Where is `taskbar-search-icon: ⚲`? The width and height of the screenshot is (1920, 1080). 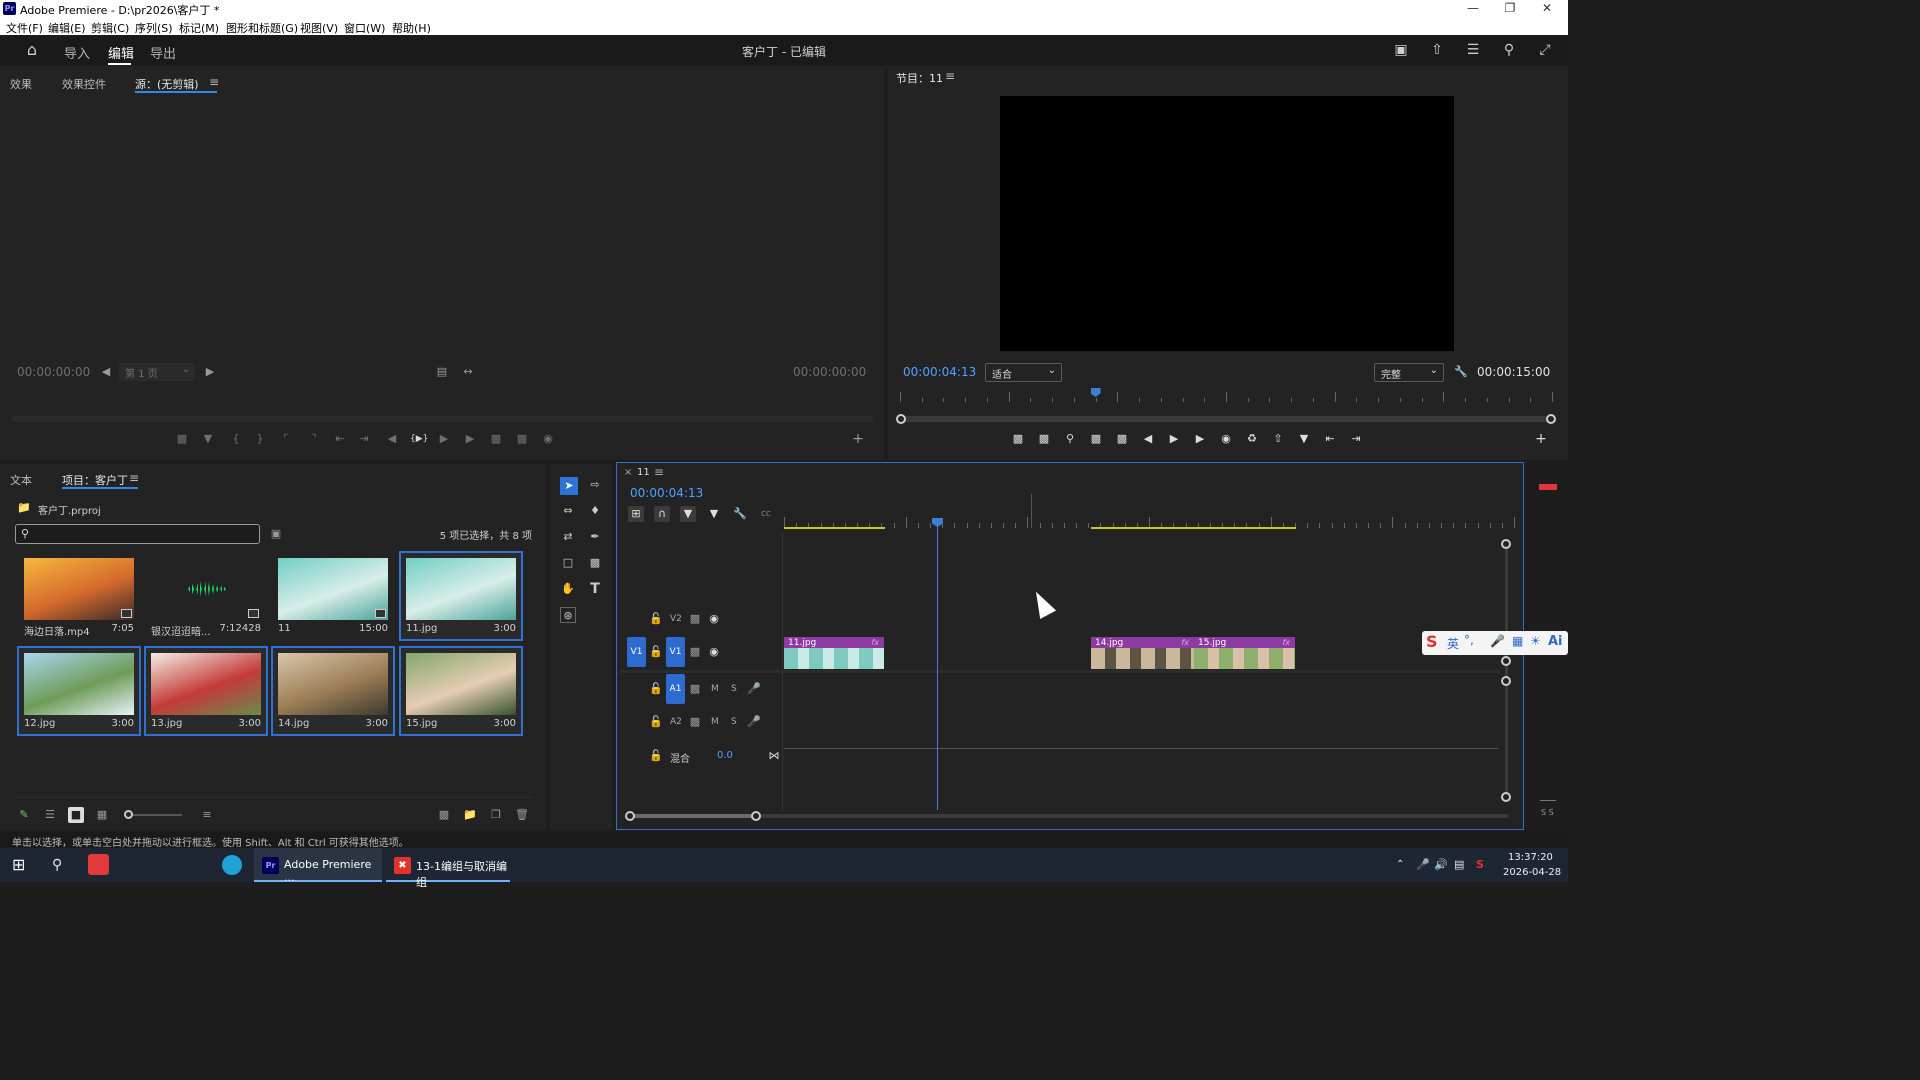 taskbar-search-icon: ⚲ is located at coordinates (57, 865).